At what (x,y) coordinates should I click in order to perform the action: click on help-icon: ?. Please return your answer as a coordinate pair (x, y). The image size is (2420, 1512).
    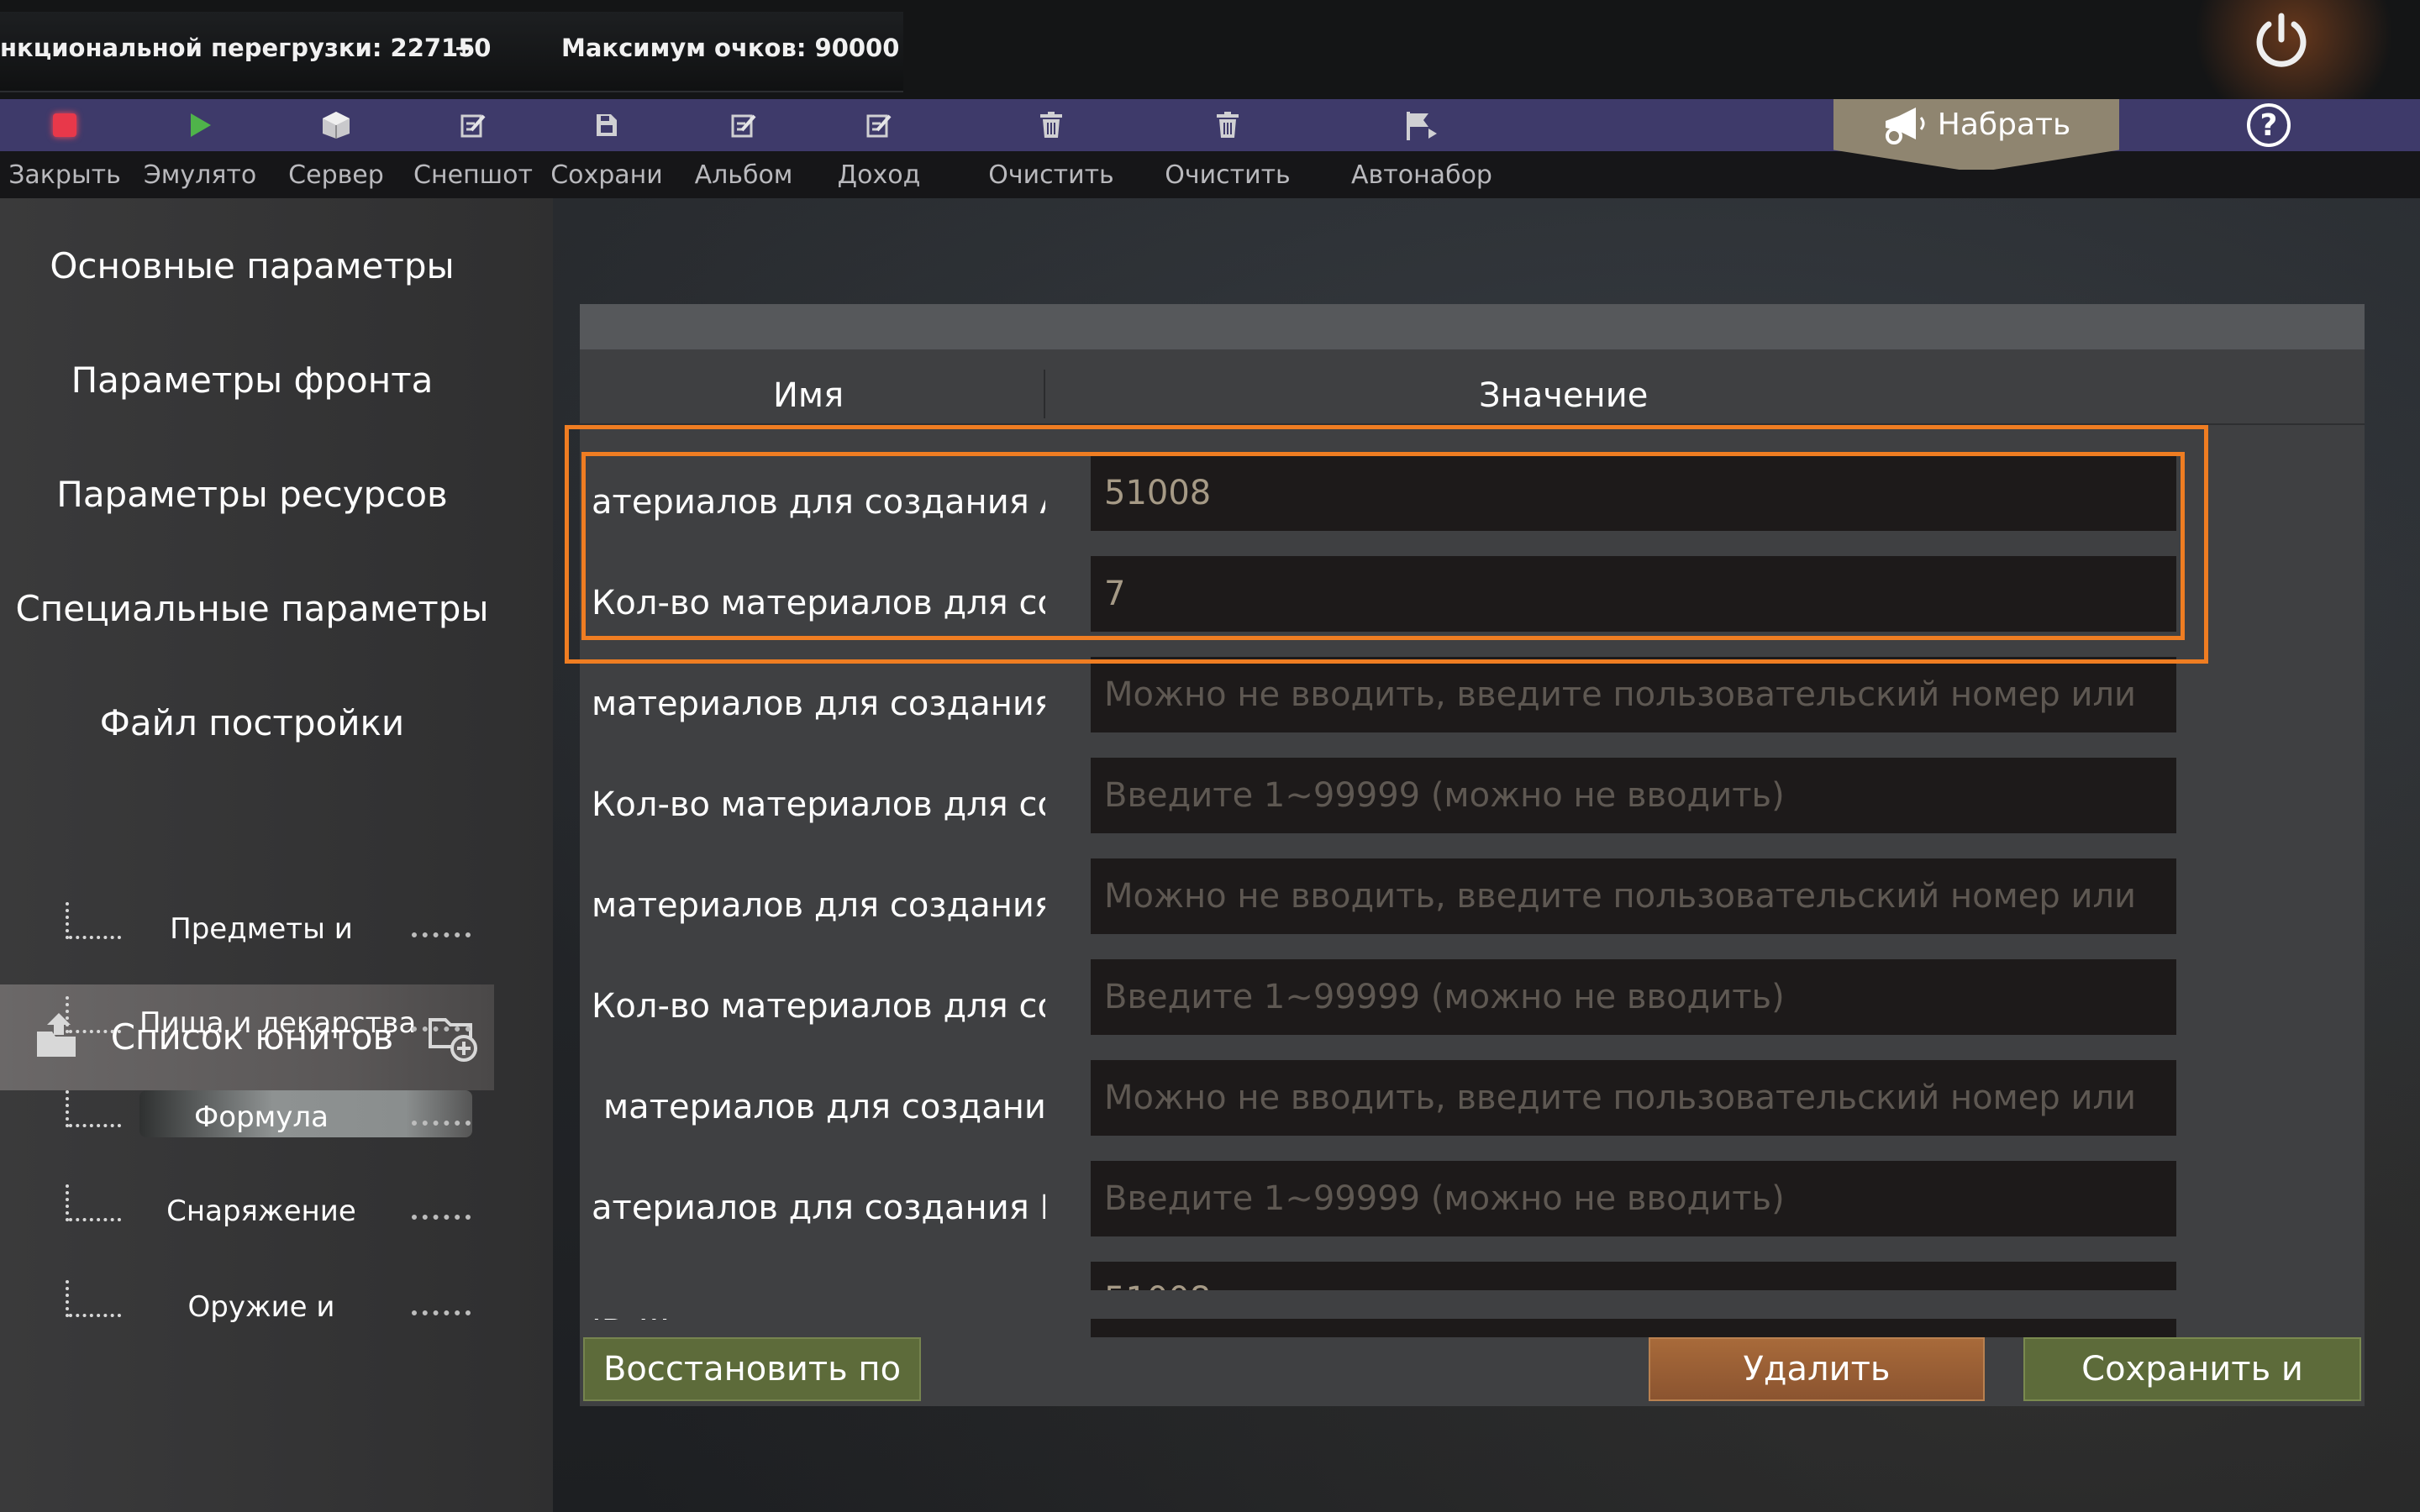
    Looking at the image, I should click on (2269, 125).